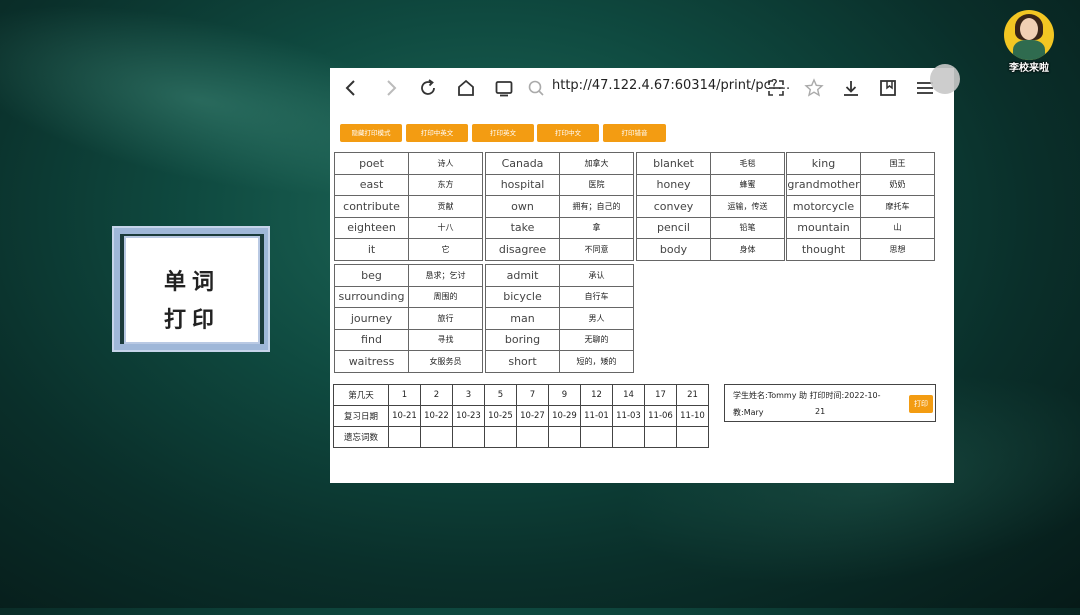 The width and height of the screenshot is (1080, 615). Describe the element at coordinates (522, 275) in the screenshot. I see `word-en: admit` at that location.